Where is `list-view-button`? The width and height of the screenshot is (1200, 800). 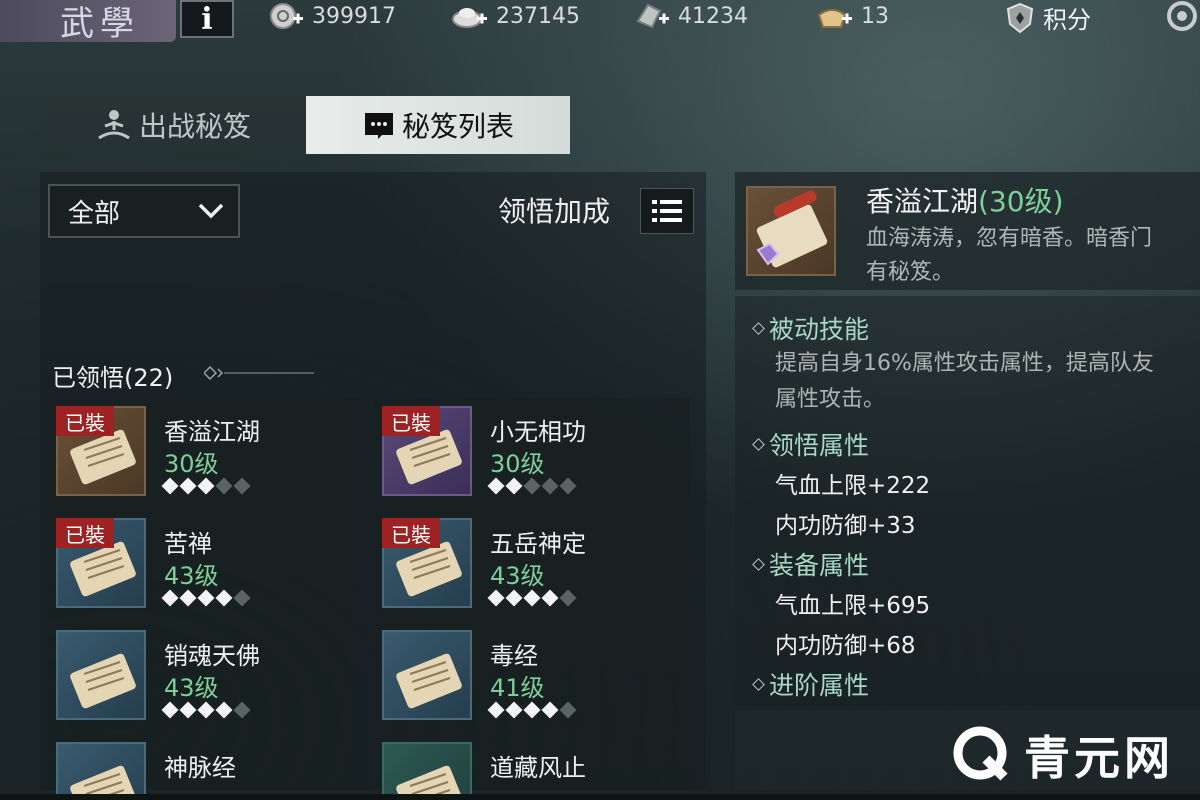
list-view-button is located at coordinates (667, 211).